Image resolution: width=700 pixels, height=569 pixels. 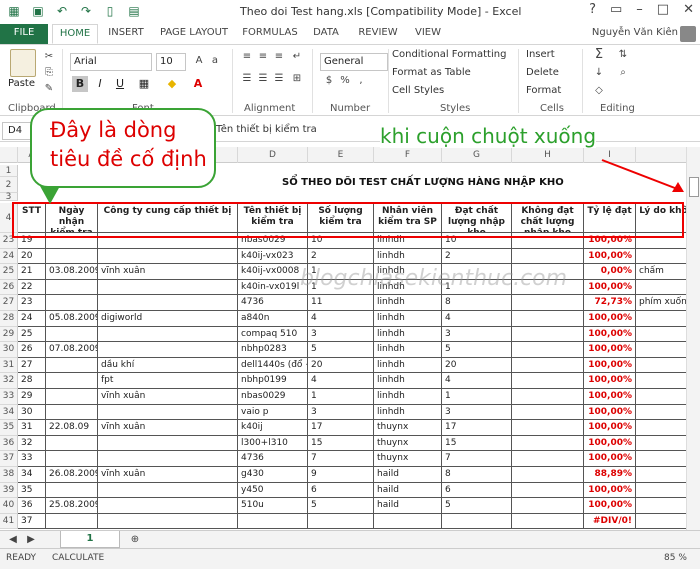 I want to click on close-icon: ✕, so click(x=688, y=9).